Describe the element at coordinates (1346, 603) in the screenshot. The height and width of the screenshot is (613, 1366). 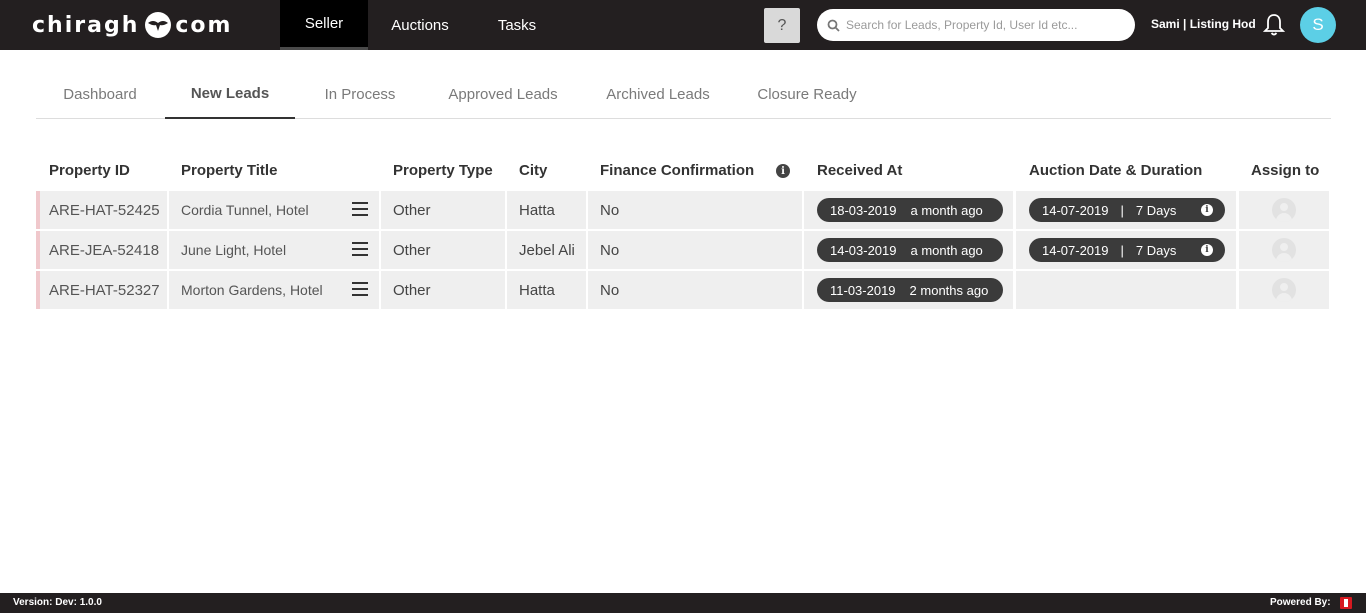
I see `vendor-logo-icon` at that location.